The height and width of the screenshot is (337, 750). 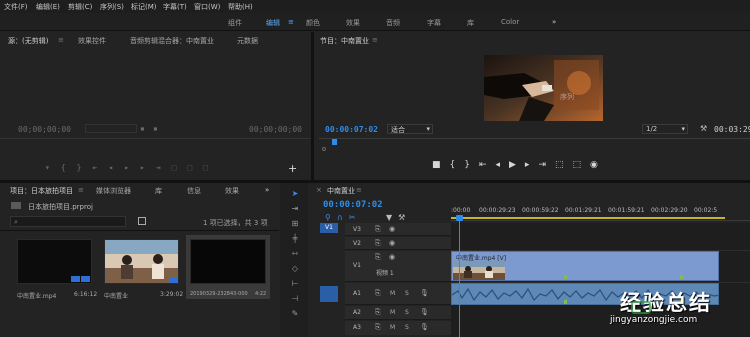 I want to click on workspace-color-en: Color, so click(x=510, y=22).